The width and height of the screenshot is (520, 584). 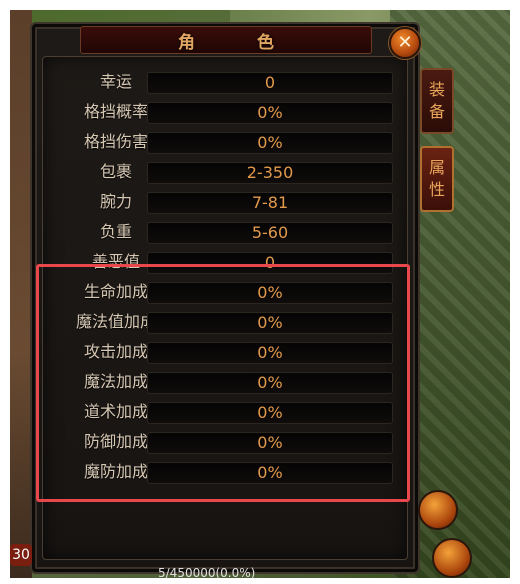 I want to click on tab-attributes-label-top: 属, so click(x=436, y=167).